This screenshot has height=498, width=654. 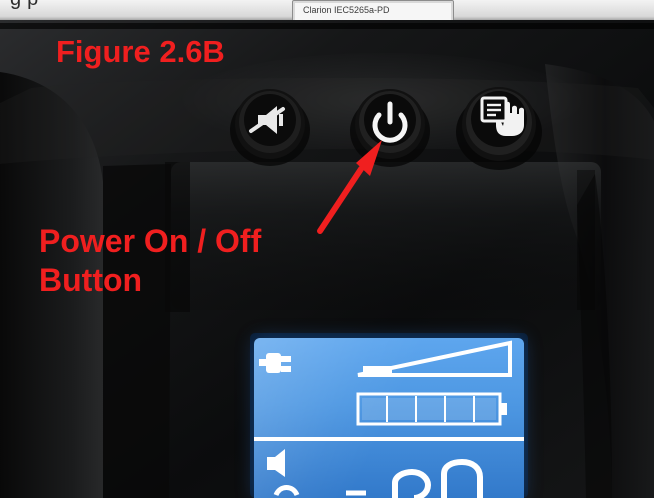 I want to click on battery-icon, so click(x=431, y=409).